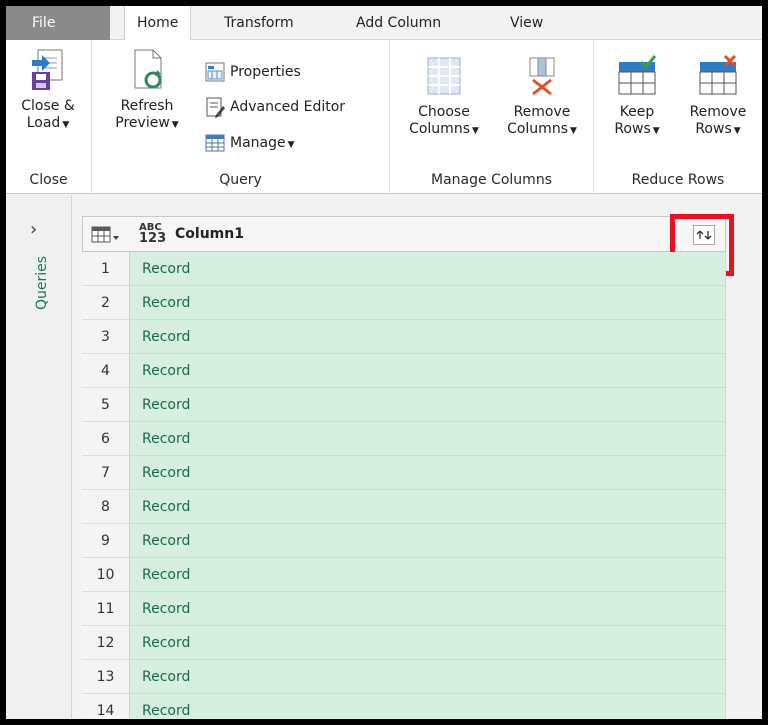  What do you see at coordinates (153, 238) in the screenshot?
I see `type-icon-text-bottom: 123` at bounding box center [153, 238].